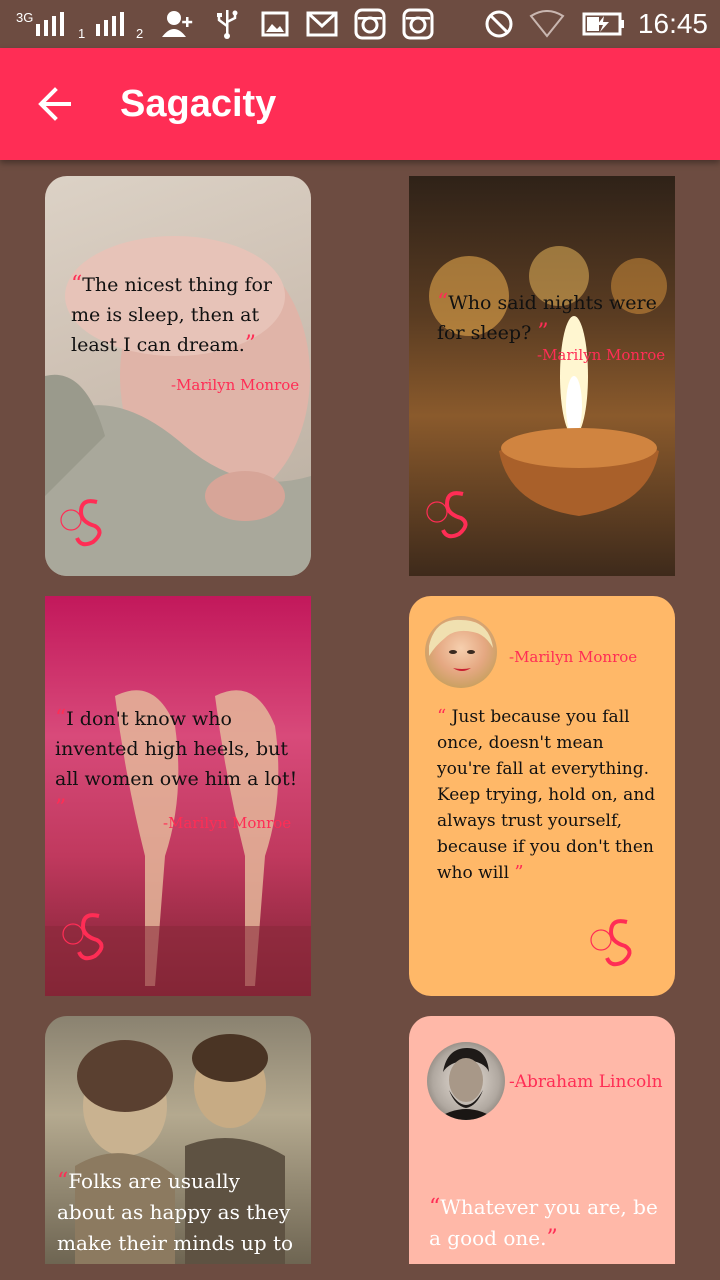 The width and height of the screenshot is (720, 1280). I want to click on arrow-left-icon, so click(54, 104).